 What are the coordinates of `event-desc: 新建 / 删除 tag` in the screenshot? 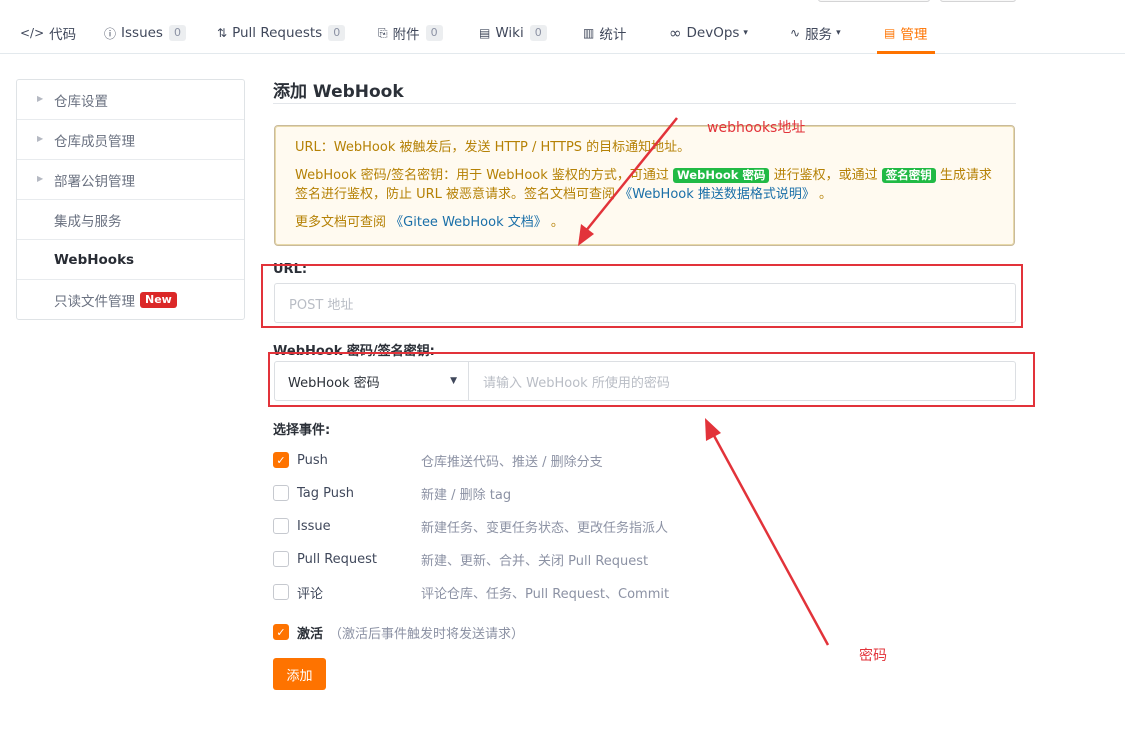 It's located at (466, 495).